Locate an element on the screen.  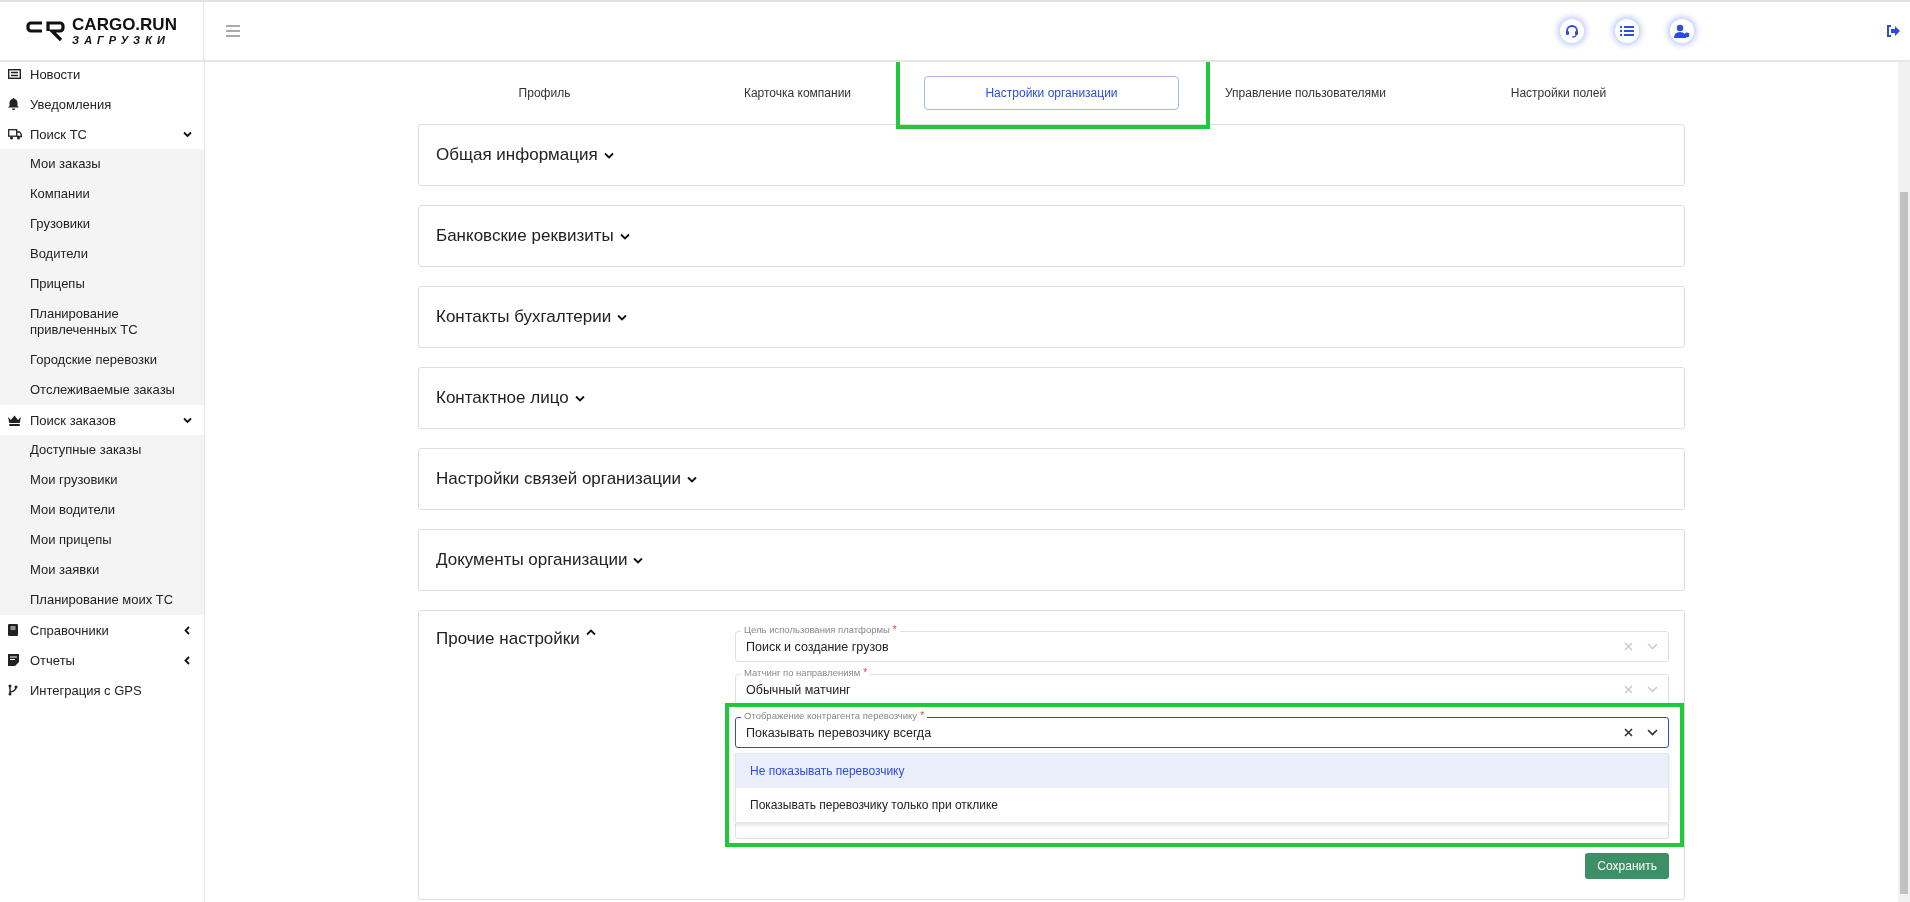
submenu-item: Мои грузовики is located at coordinates (102, 480).